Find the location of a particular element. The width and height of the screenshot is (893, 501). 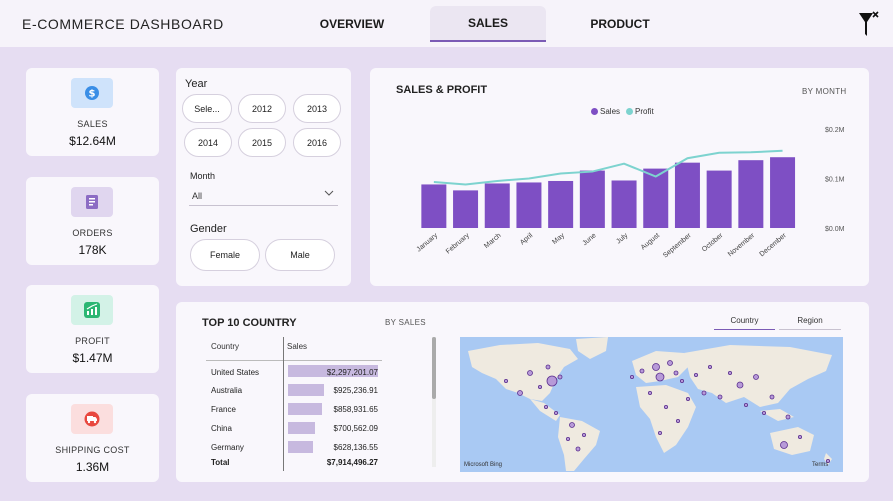

x-tick-label: December is located at coordinates (774, 245).